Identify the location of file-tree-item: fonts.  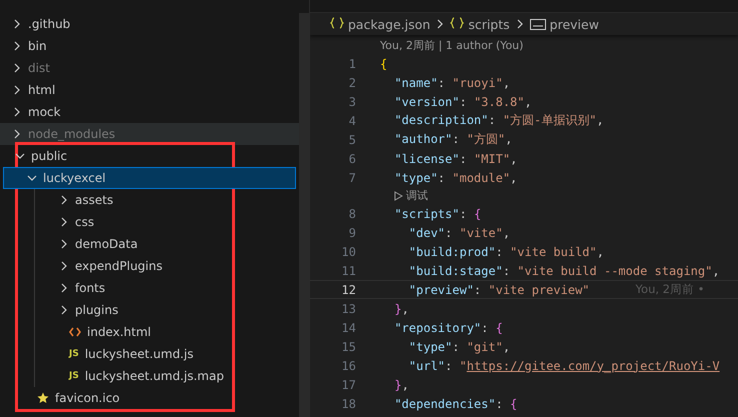
(165, 288).